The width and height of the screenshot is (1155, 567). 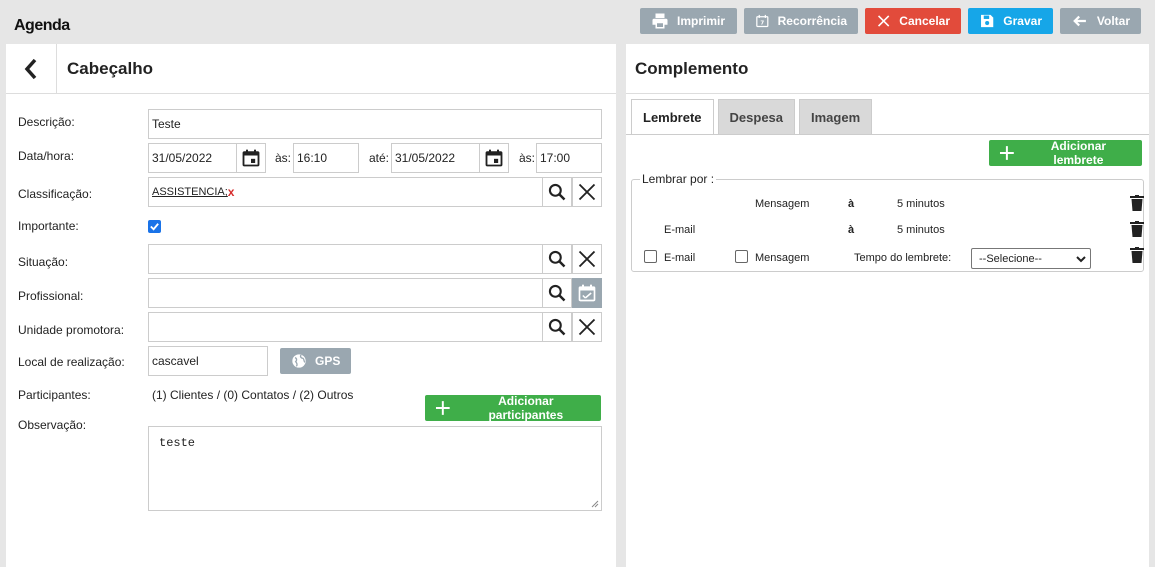 What do you see at coordinates (55, 194) in the screenshot?
I see `classification-label: Classificação:` at bounding box center [55, 194].